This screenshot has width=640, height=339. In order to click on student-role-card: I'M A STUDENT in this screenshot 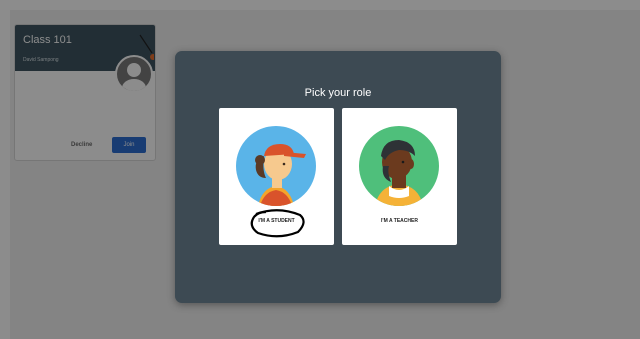, I will do `click(276, 176)`.